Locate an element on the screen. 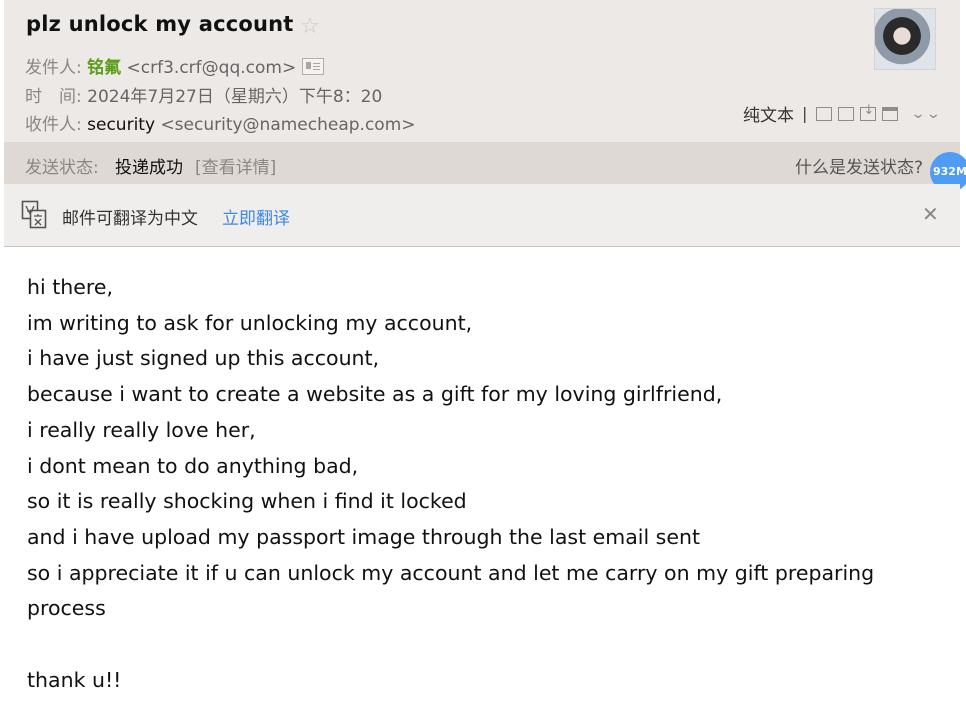 The image size is (966, 708). more-options-icon: ⌄⌄ is located at coordinates (926, 114).